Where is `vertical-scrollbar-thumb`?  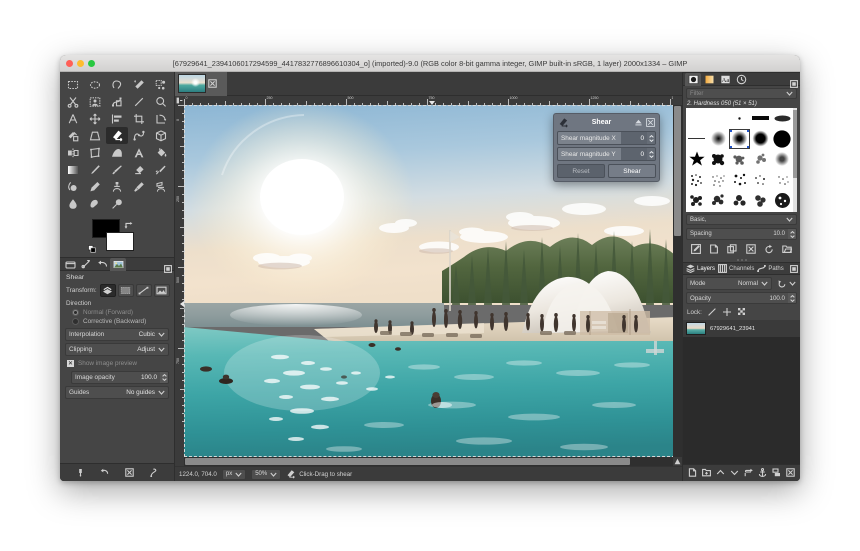
vertical-scrollbar-thumb is located at coordinates (677, 171).